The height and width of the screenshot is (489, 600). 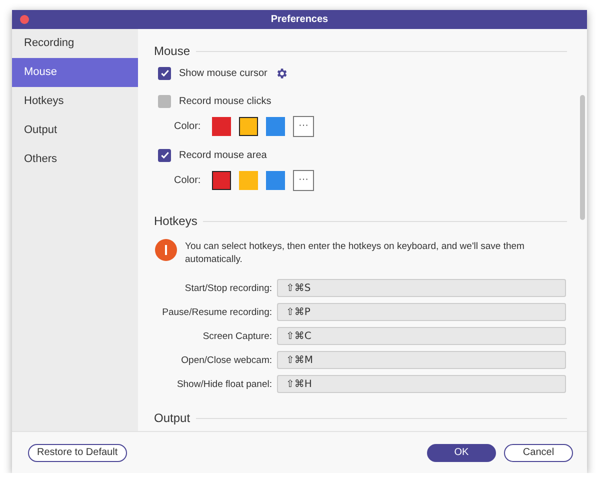 I want to click on hotkey-field: ⇧⌘P, so click(x=421, y=312).